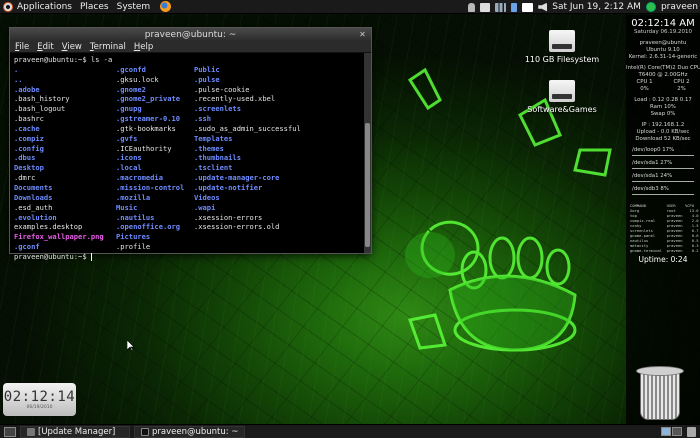 Image resolution: width=700 pixels, height=438 pixels. I want to click on ls-entry: .mission-control, so click(150, 187).